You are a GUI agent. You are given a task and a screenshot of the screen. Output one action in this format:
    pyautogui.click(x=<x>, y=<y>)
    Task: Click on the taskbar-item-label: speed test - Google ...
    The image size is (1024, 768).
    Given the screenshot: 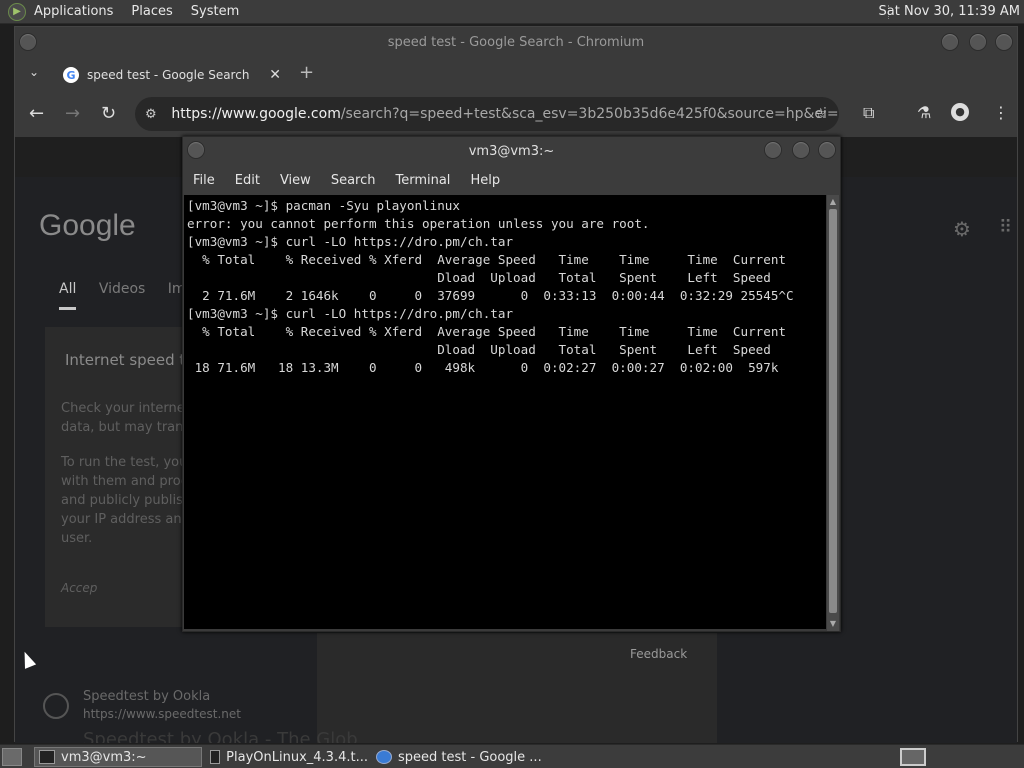 What is the action you would take?
    pyautogui.click(x=470, y=757)
    